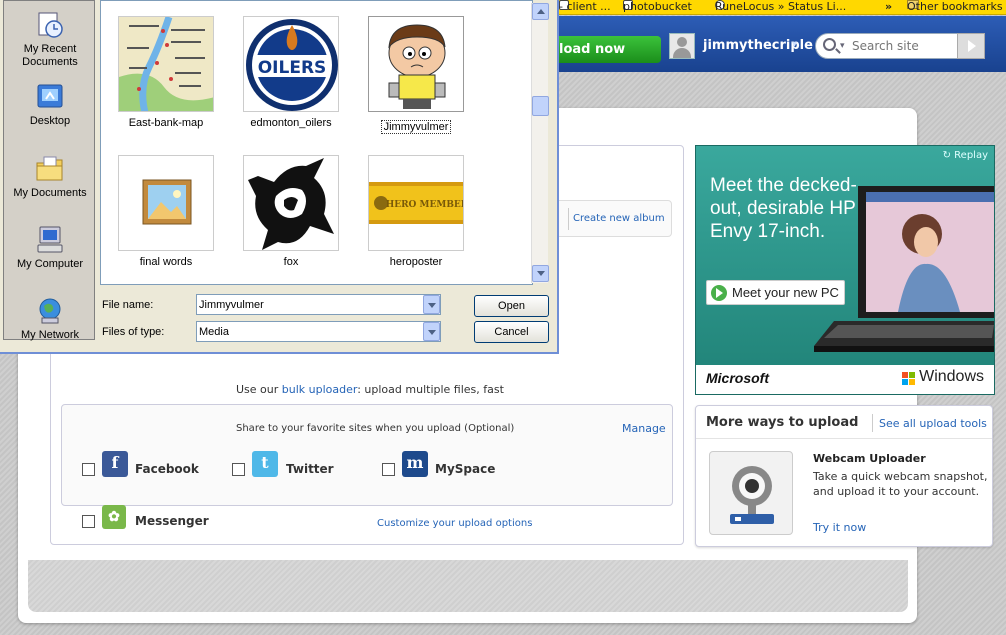 Image resolution: width=1006 pixels, height=635 pixels. Describe the element at coordinates (265, 464) in the screenshot. I see `twitter-icon: t` at that location.